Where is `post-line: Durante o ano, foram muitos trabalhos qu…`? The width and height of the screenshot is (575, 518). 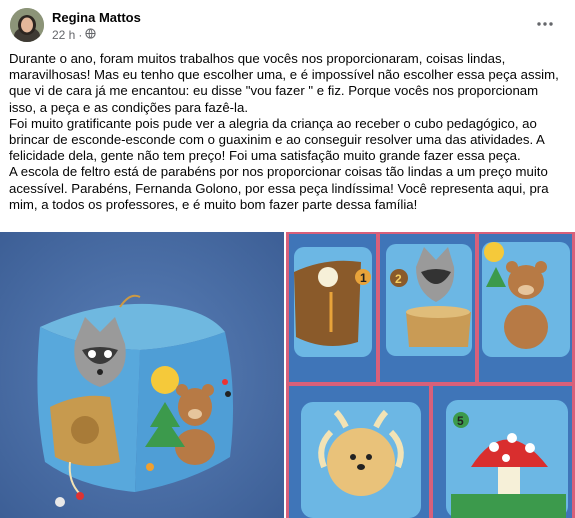 post-line: Durante o ano, foram muitos trabalhos qu… is located at coordinates (257, 58).